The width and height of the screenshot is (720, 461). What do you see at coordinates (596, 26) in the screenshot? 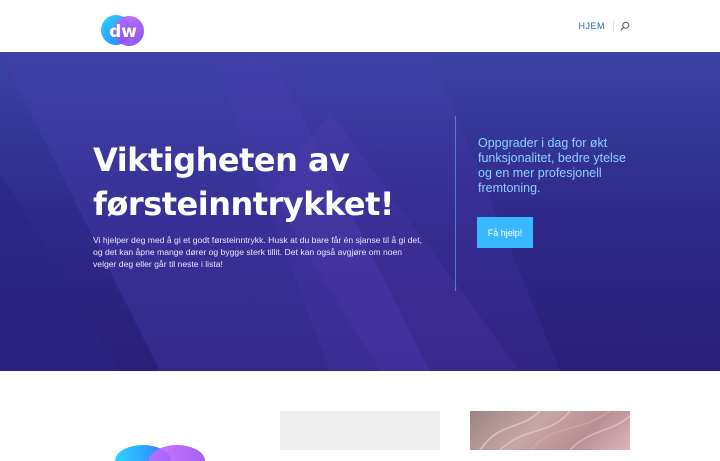
I see `nav-home-link: HJEM` at bounding box center [596, 26].